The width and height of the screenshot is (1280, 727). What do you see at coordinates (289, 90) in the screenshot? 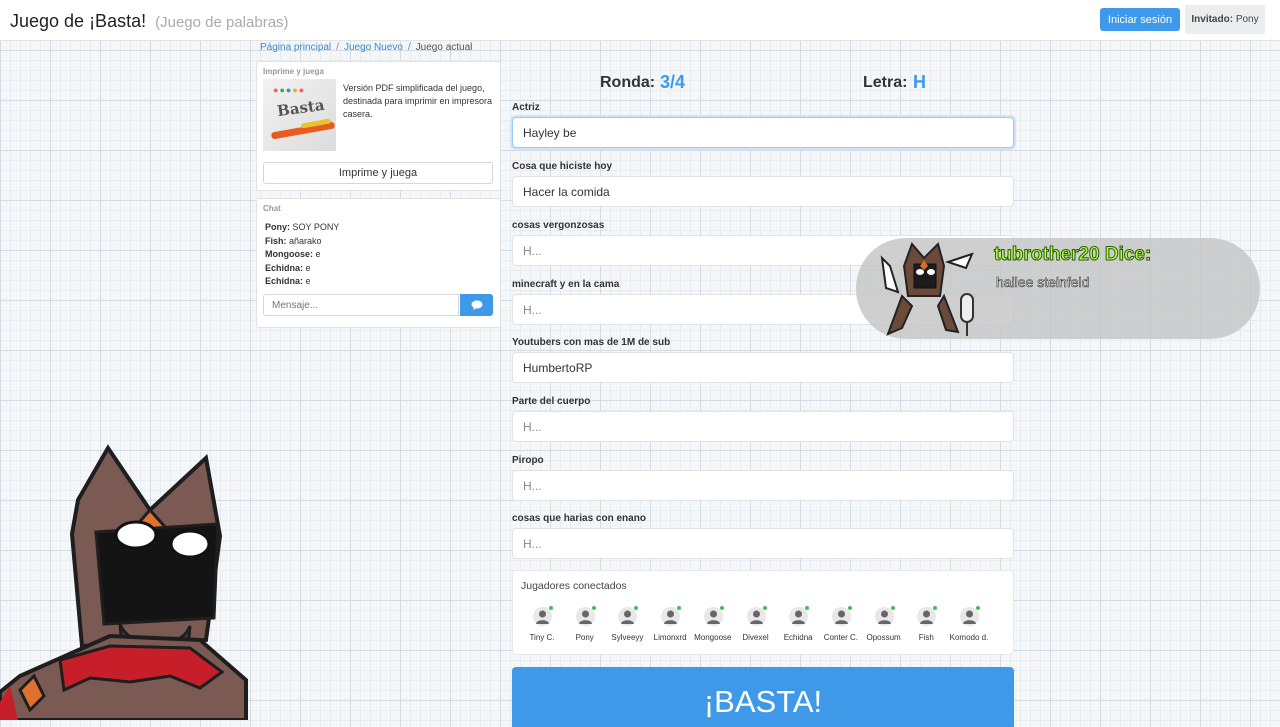
I see `thumbnail-dots: ●●●●●` at bounding box center [289, 90].